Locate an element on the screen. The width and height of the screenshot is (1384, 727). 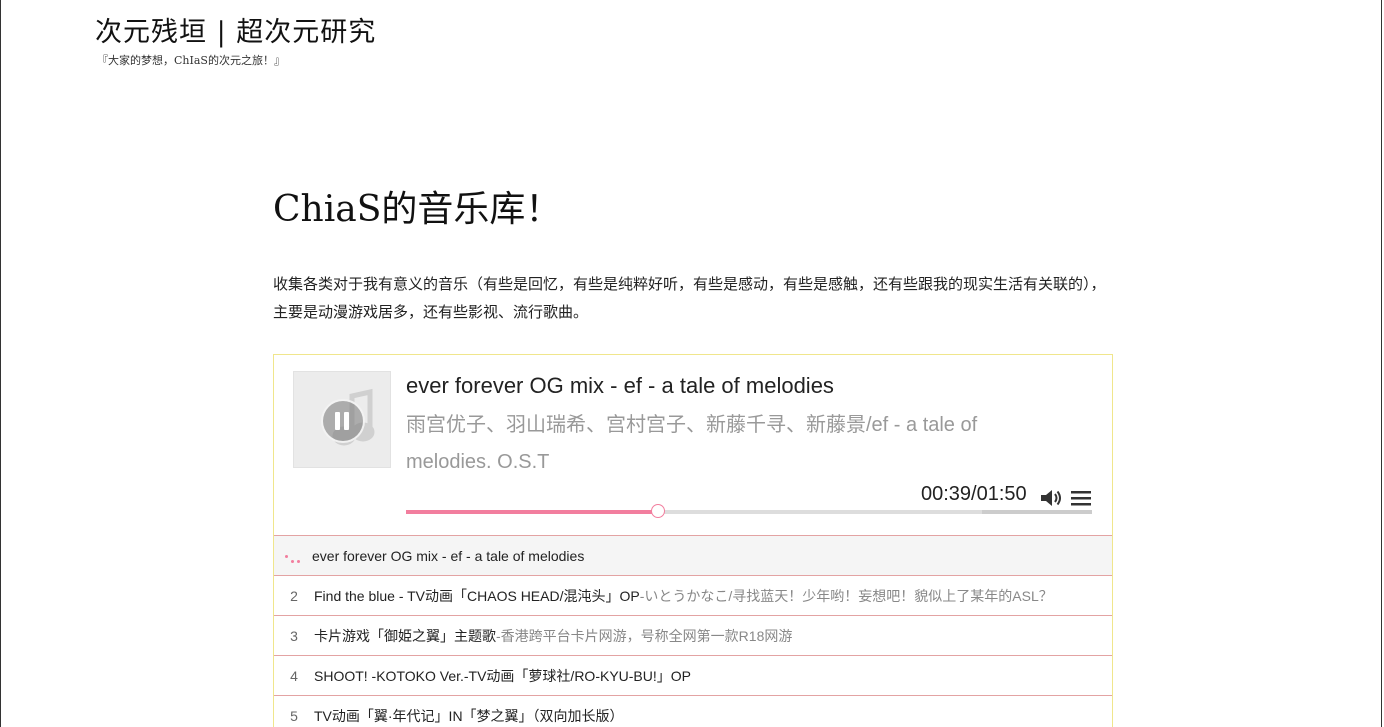
list-menu-icon is located at coordinates (1081, 498).